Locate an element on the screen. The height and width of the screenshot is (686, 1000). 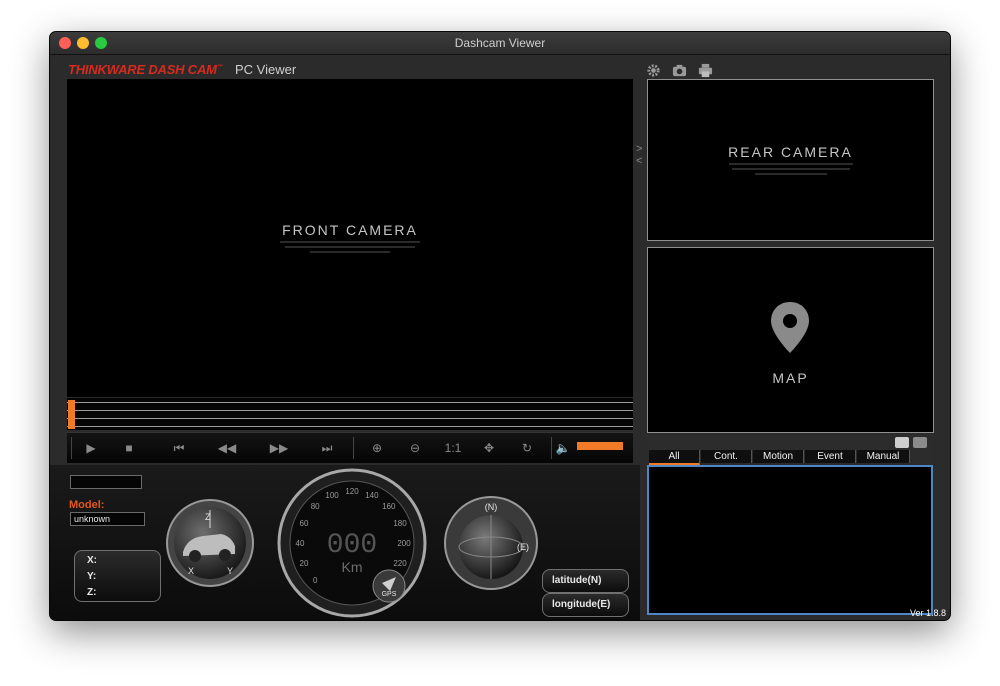
speed-tick-label: 200 is located at coordinates (404, 543).